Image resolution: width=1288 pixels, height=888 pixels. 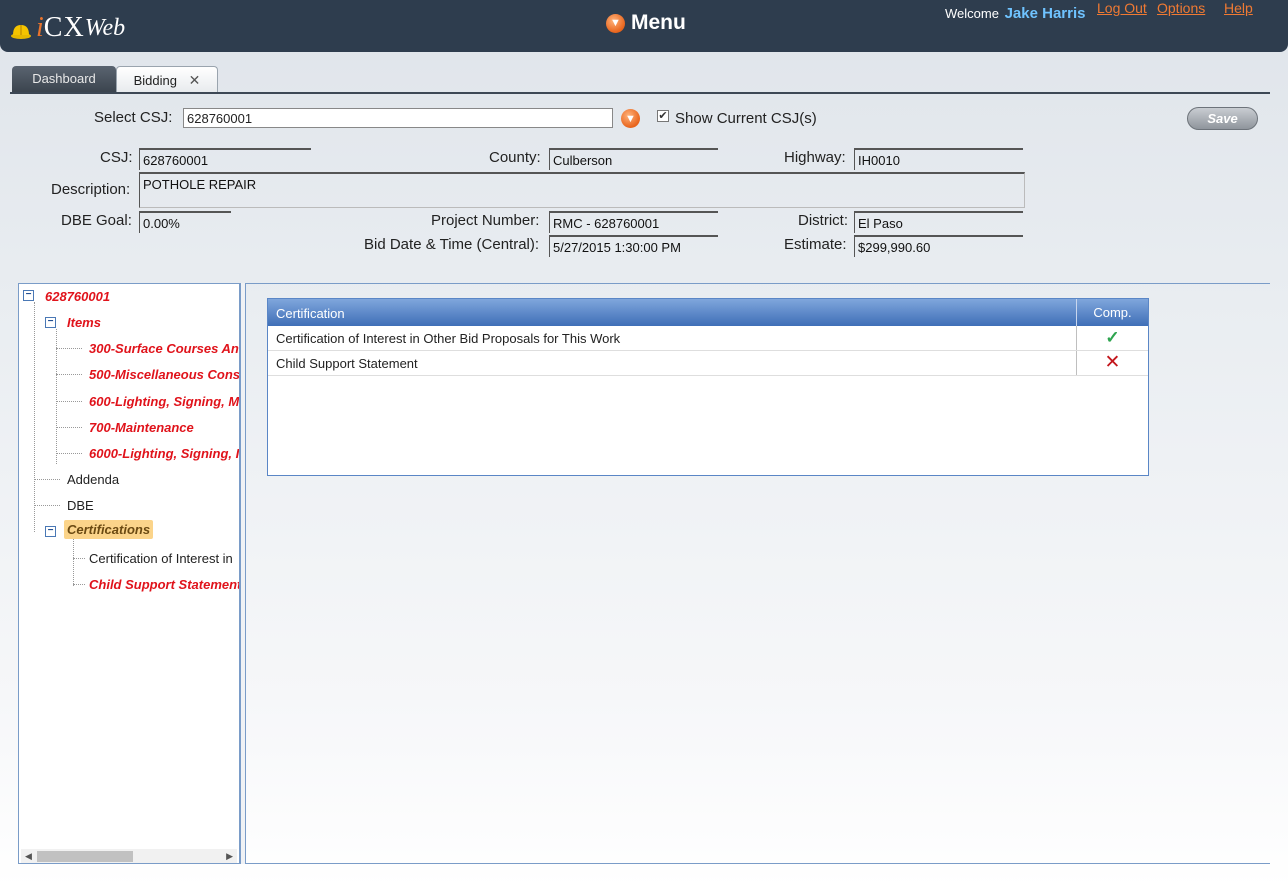 I want to click on project-number-label: Project Number:, so click(x=485, y=220).